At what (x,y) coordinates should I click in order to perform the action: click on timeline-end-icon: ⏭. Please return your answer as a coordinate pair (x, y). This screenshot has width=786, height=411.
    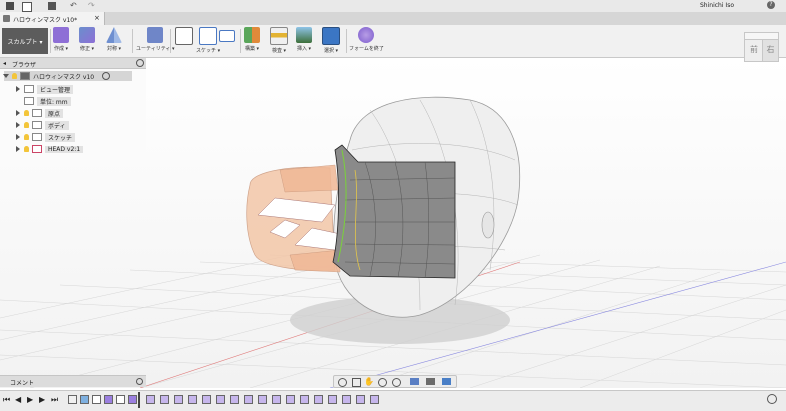
    Looking at the image, I should click on (54, 400).